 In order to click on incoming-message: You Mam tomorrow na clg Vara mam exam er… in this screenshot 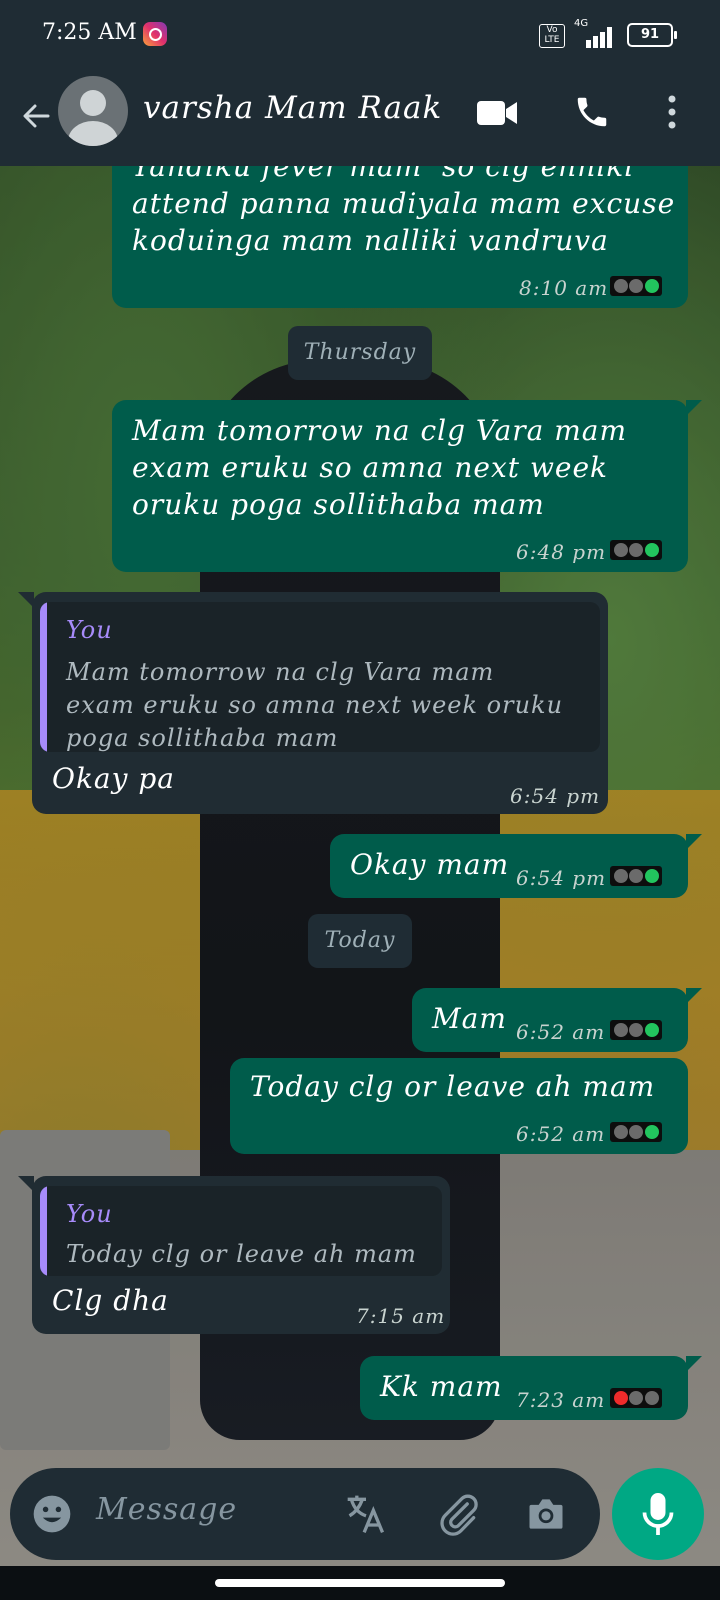, I will do `click(320, 703)`.